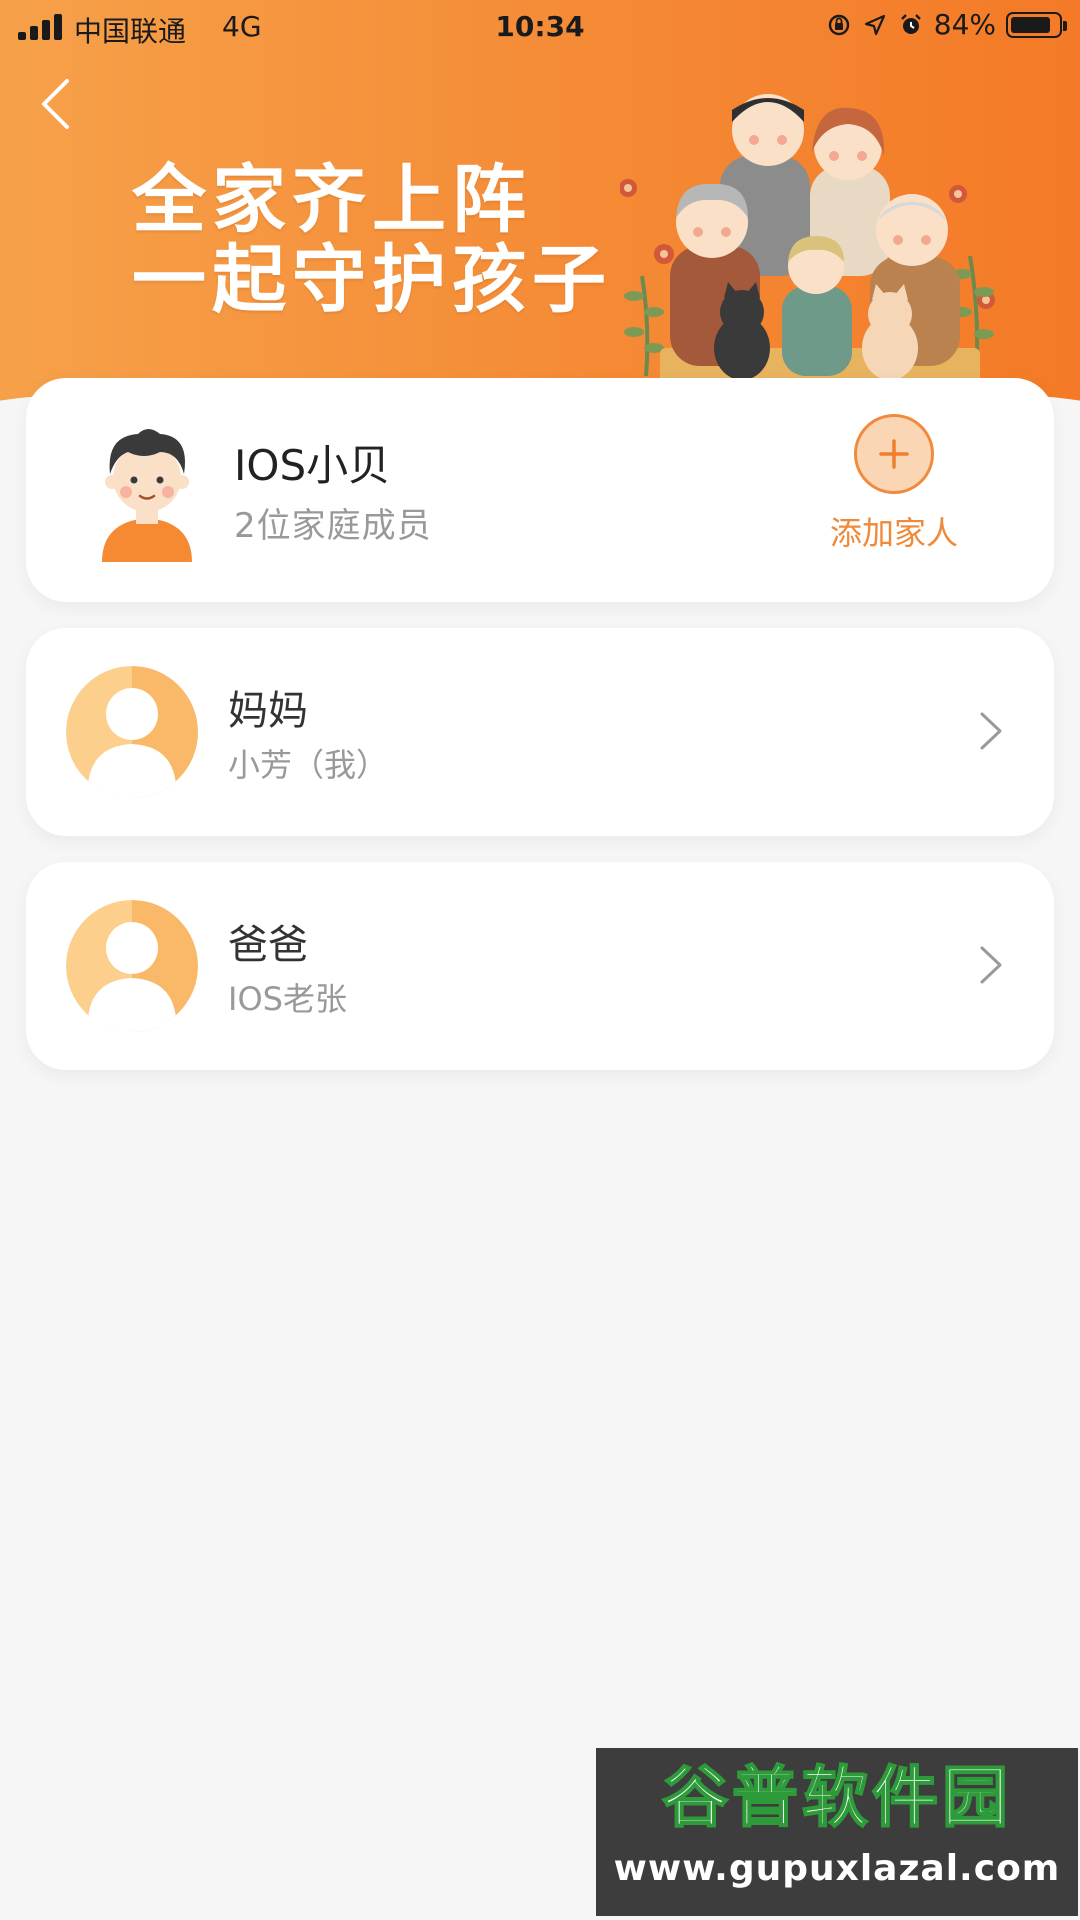  I want to click on slogan-line-2: 一起守护孩子, so click(372, 280).